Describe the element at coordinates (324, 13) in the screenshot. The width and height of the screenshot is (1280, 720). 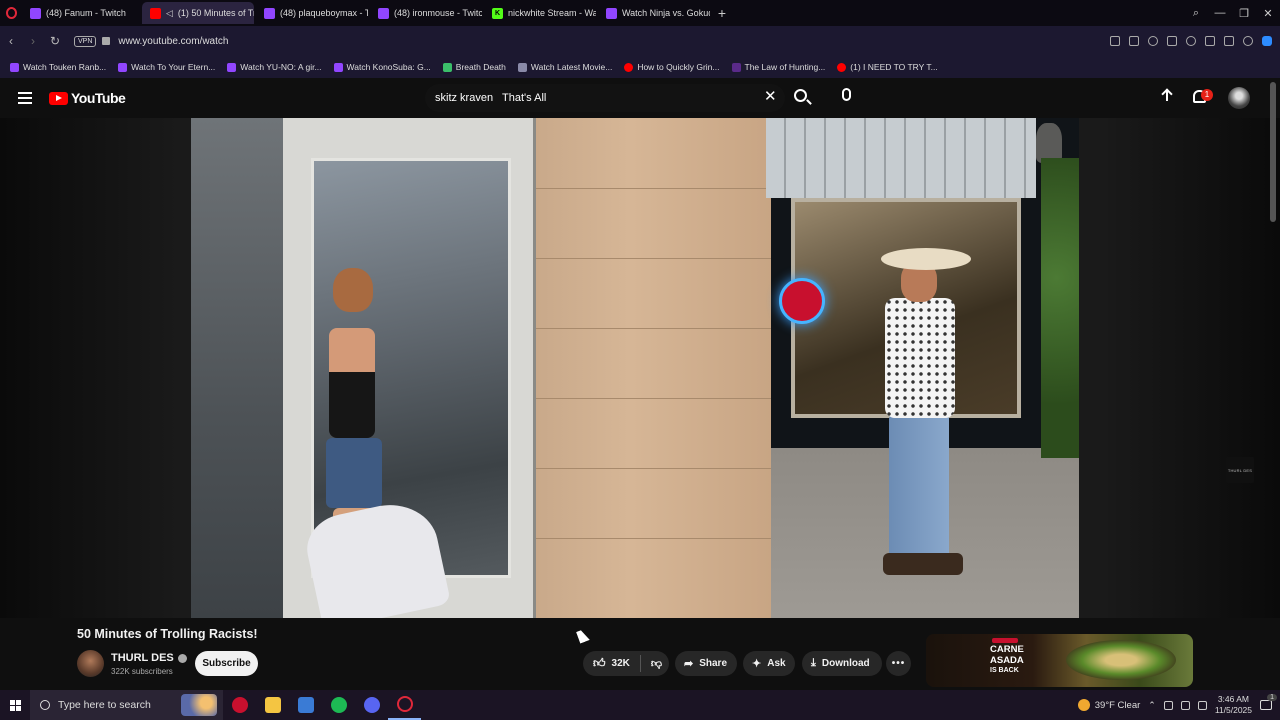
I see `tab-label: (48) plaqueboymax - Twit` at that location.